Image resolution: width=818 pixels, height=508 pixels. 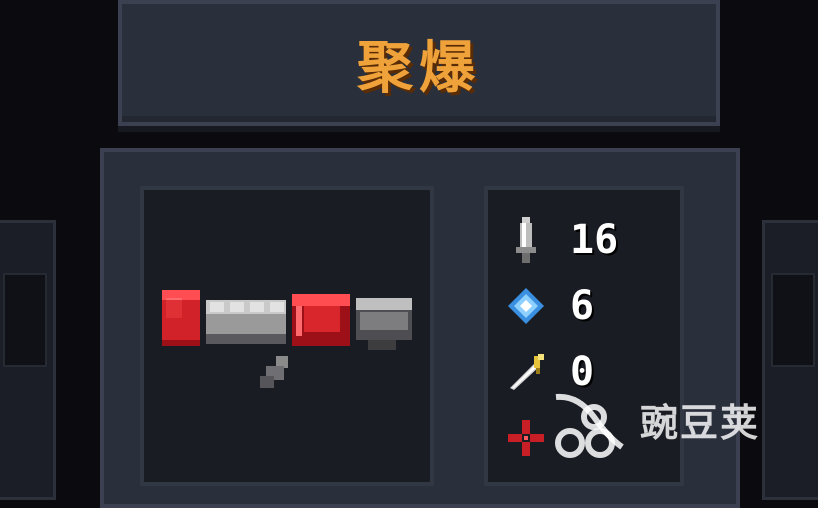 I want to click on stat-energy-value: 6, so click(x=582, y=306).